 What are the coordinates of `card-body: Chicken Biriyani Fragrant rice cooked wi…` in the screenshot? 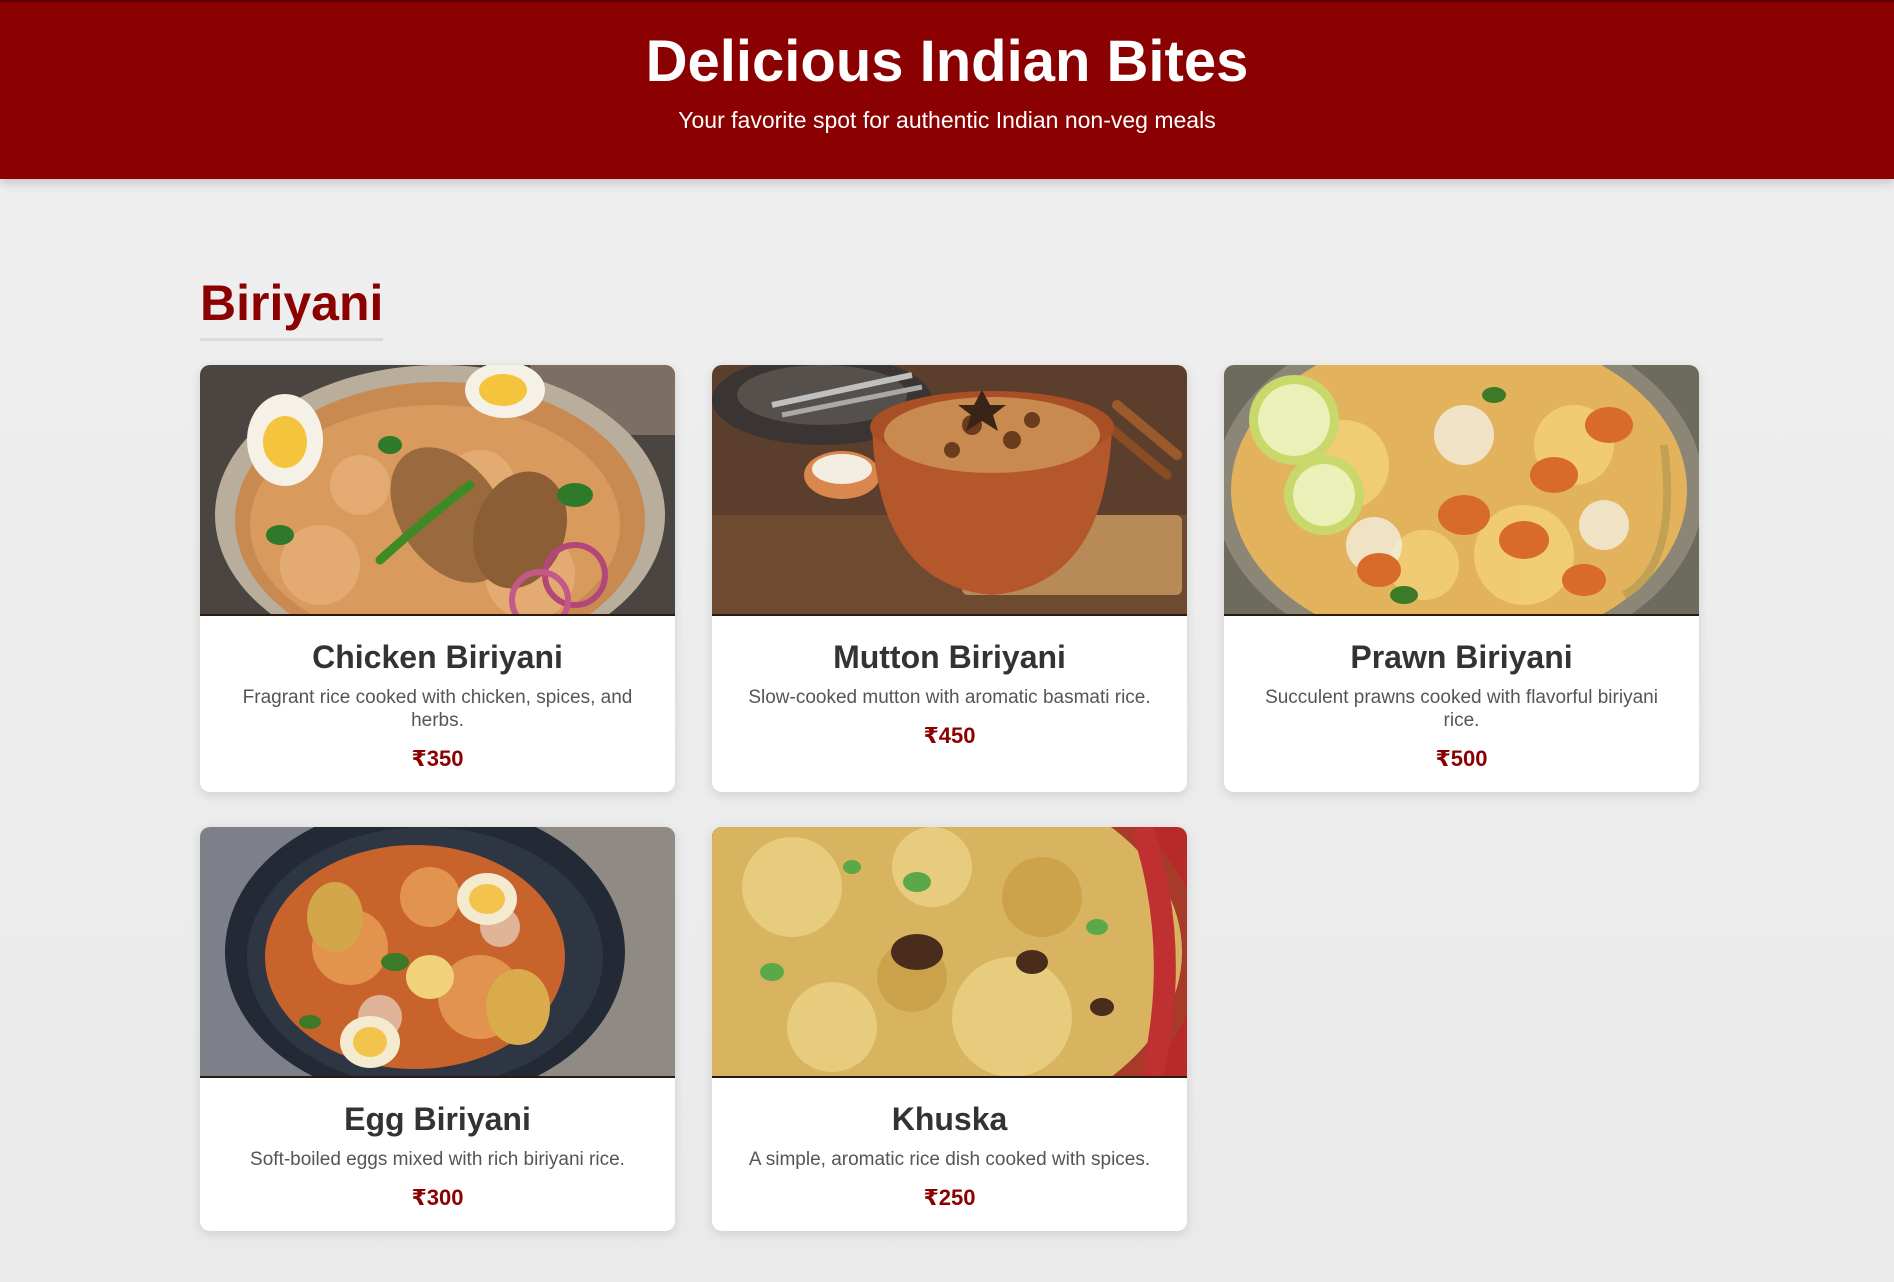 It's located at (437, 704).